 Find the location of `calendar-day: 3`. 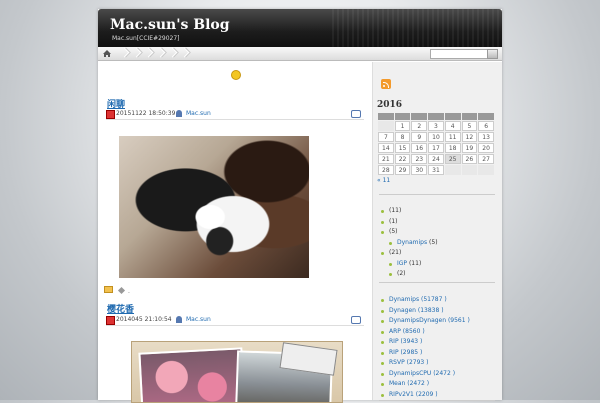

calendar-day: 3 is located at coordinates (436, 126).